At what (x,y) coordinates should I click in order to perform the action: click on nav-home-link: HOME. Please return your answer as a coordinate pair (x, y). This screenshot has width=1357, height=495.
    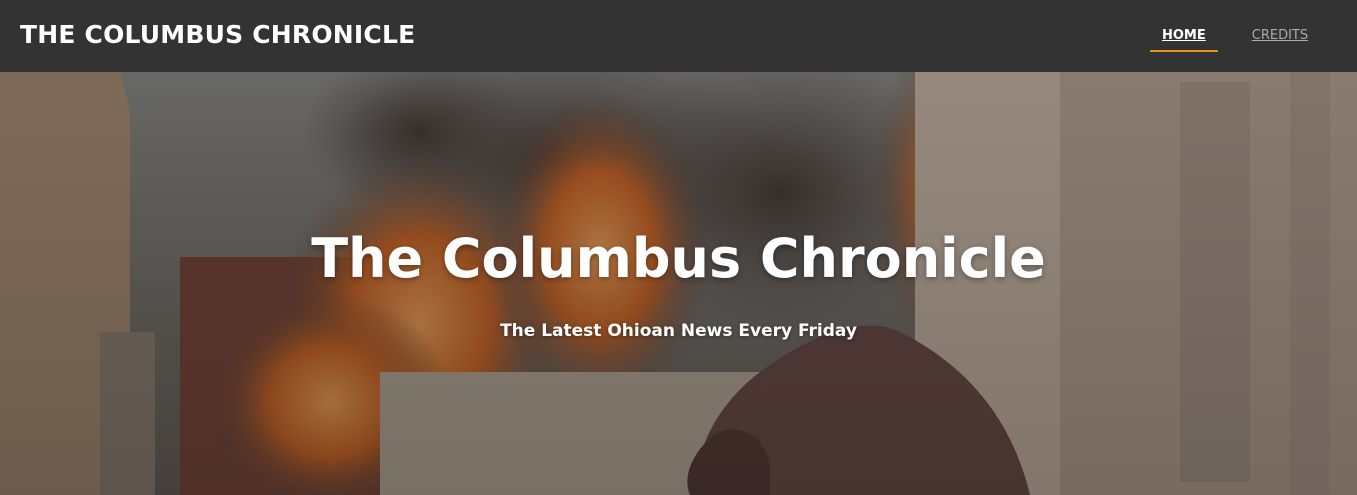
    Looking at the image, I should click on (1184, 37).